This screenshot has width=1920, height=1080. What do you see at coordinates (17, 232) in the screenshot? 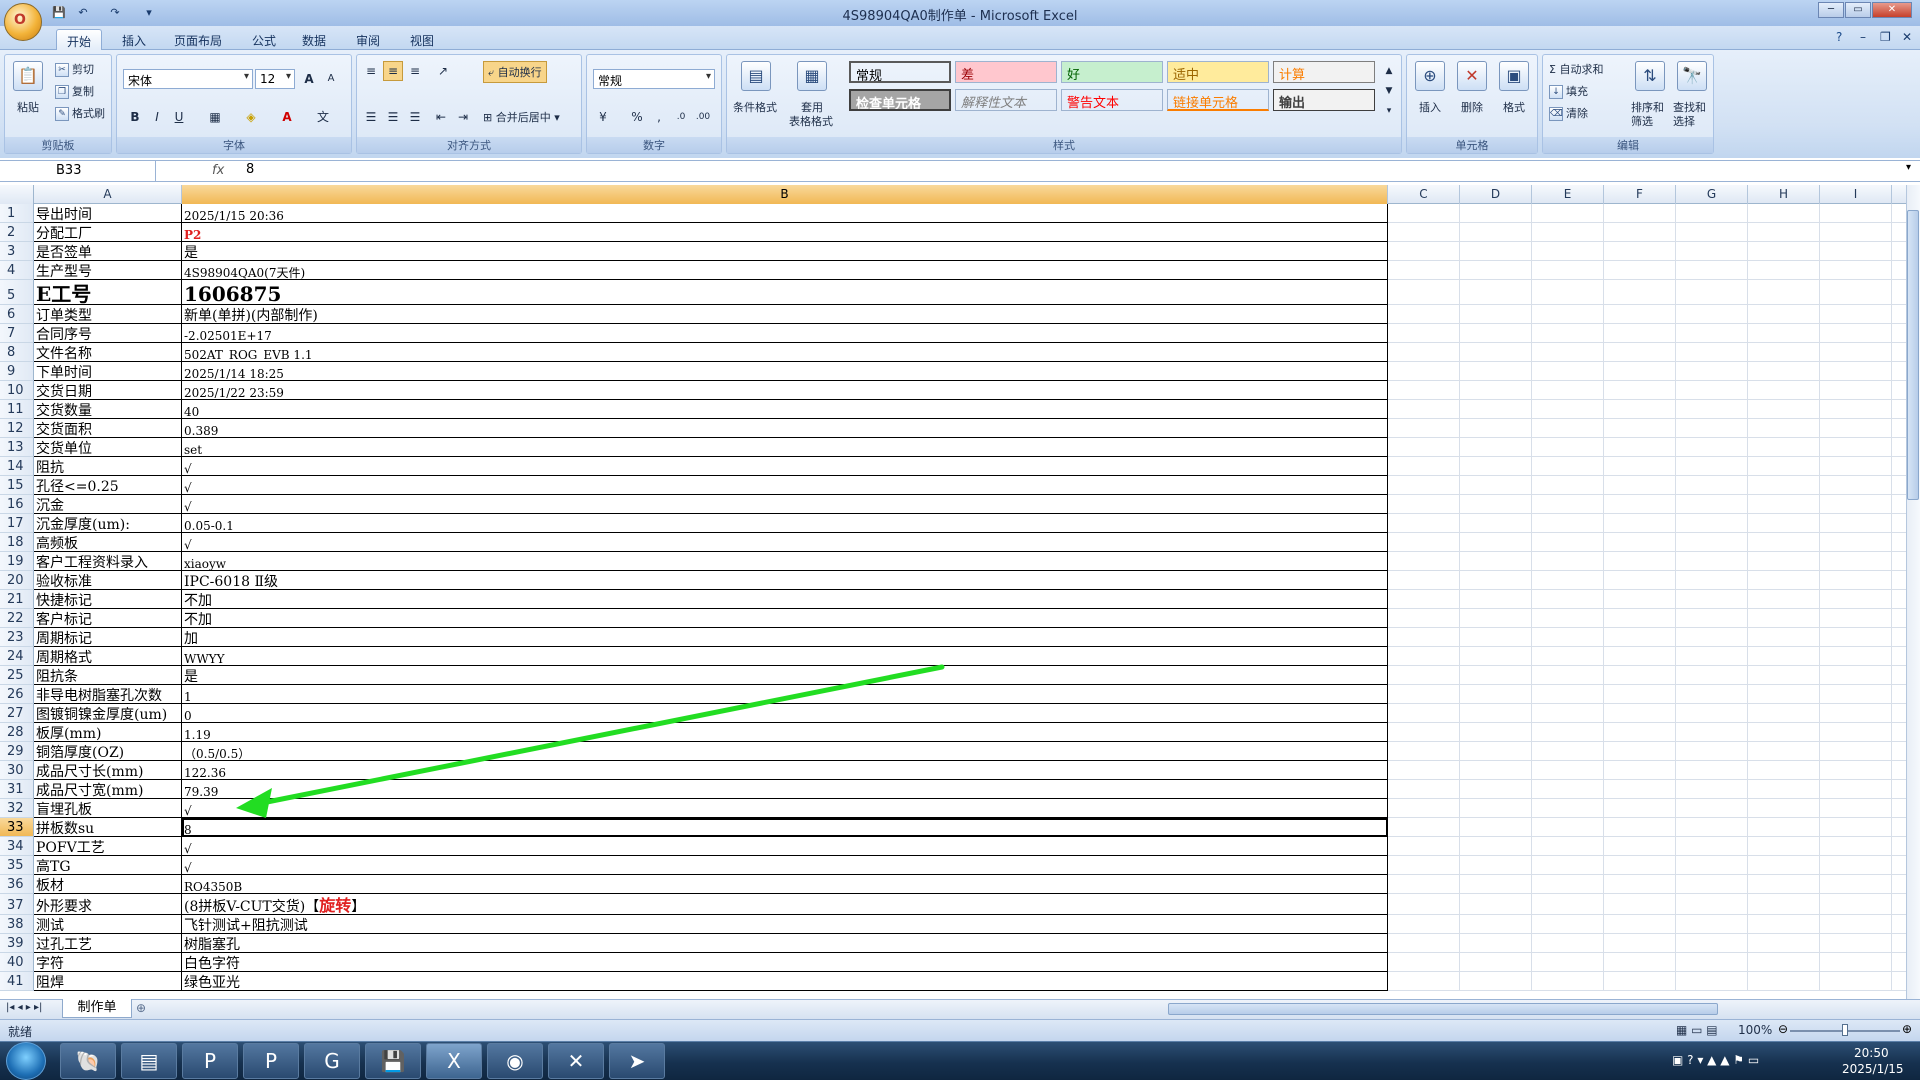
I see `row-header: 2` at bounding box center [17, 232].